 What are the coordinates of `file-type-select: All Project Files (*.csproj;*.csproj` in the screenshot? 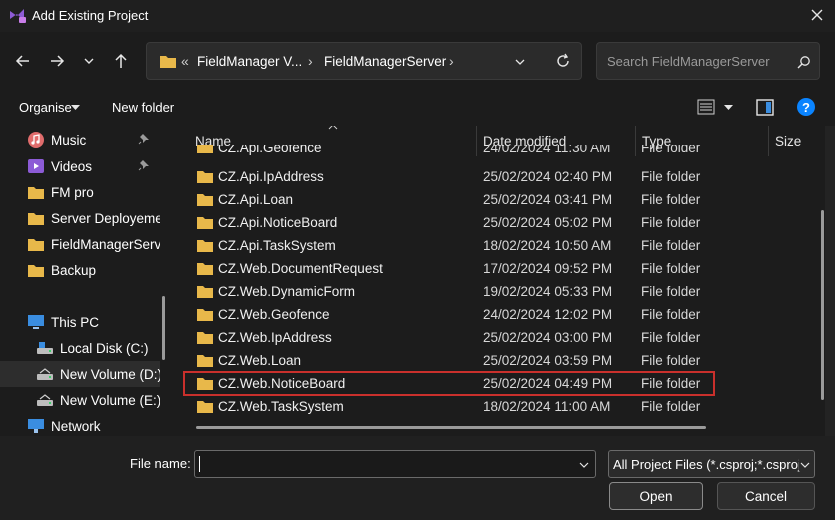 It's located at (711, 464).